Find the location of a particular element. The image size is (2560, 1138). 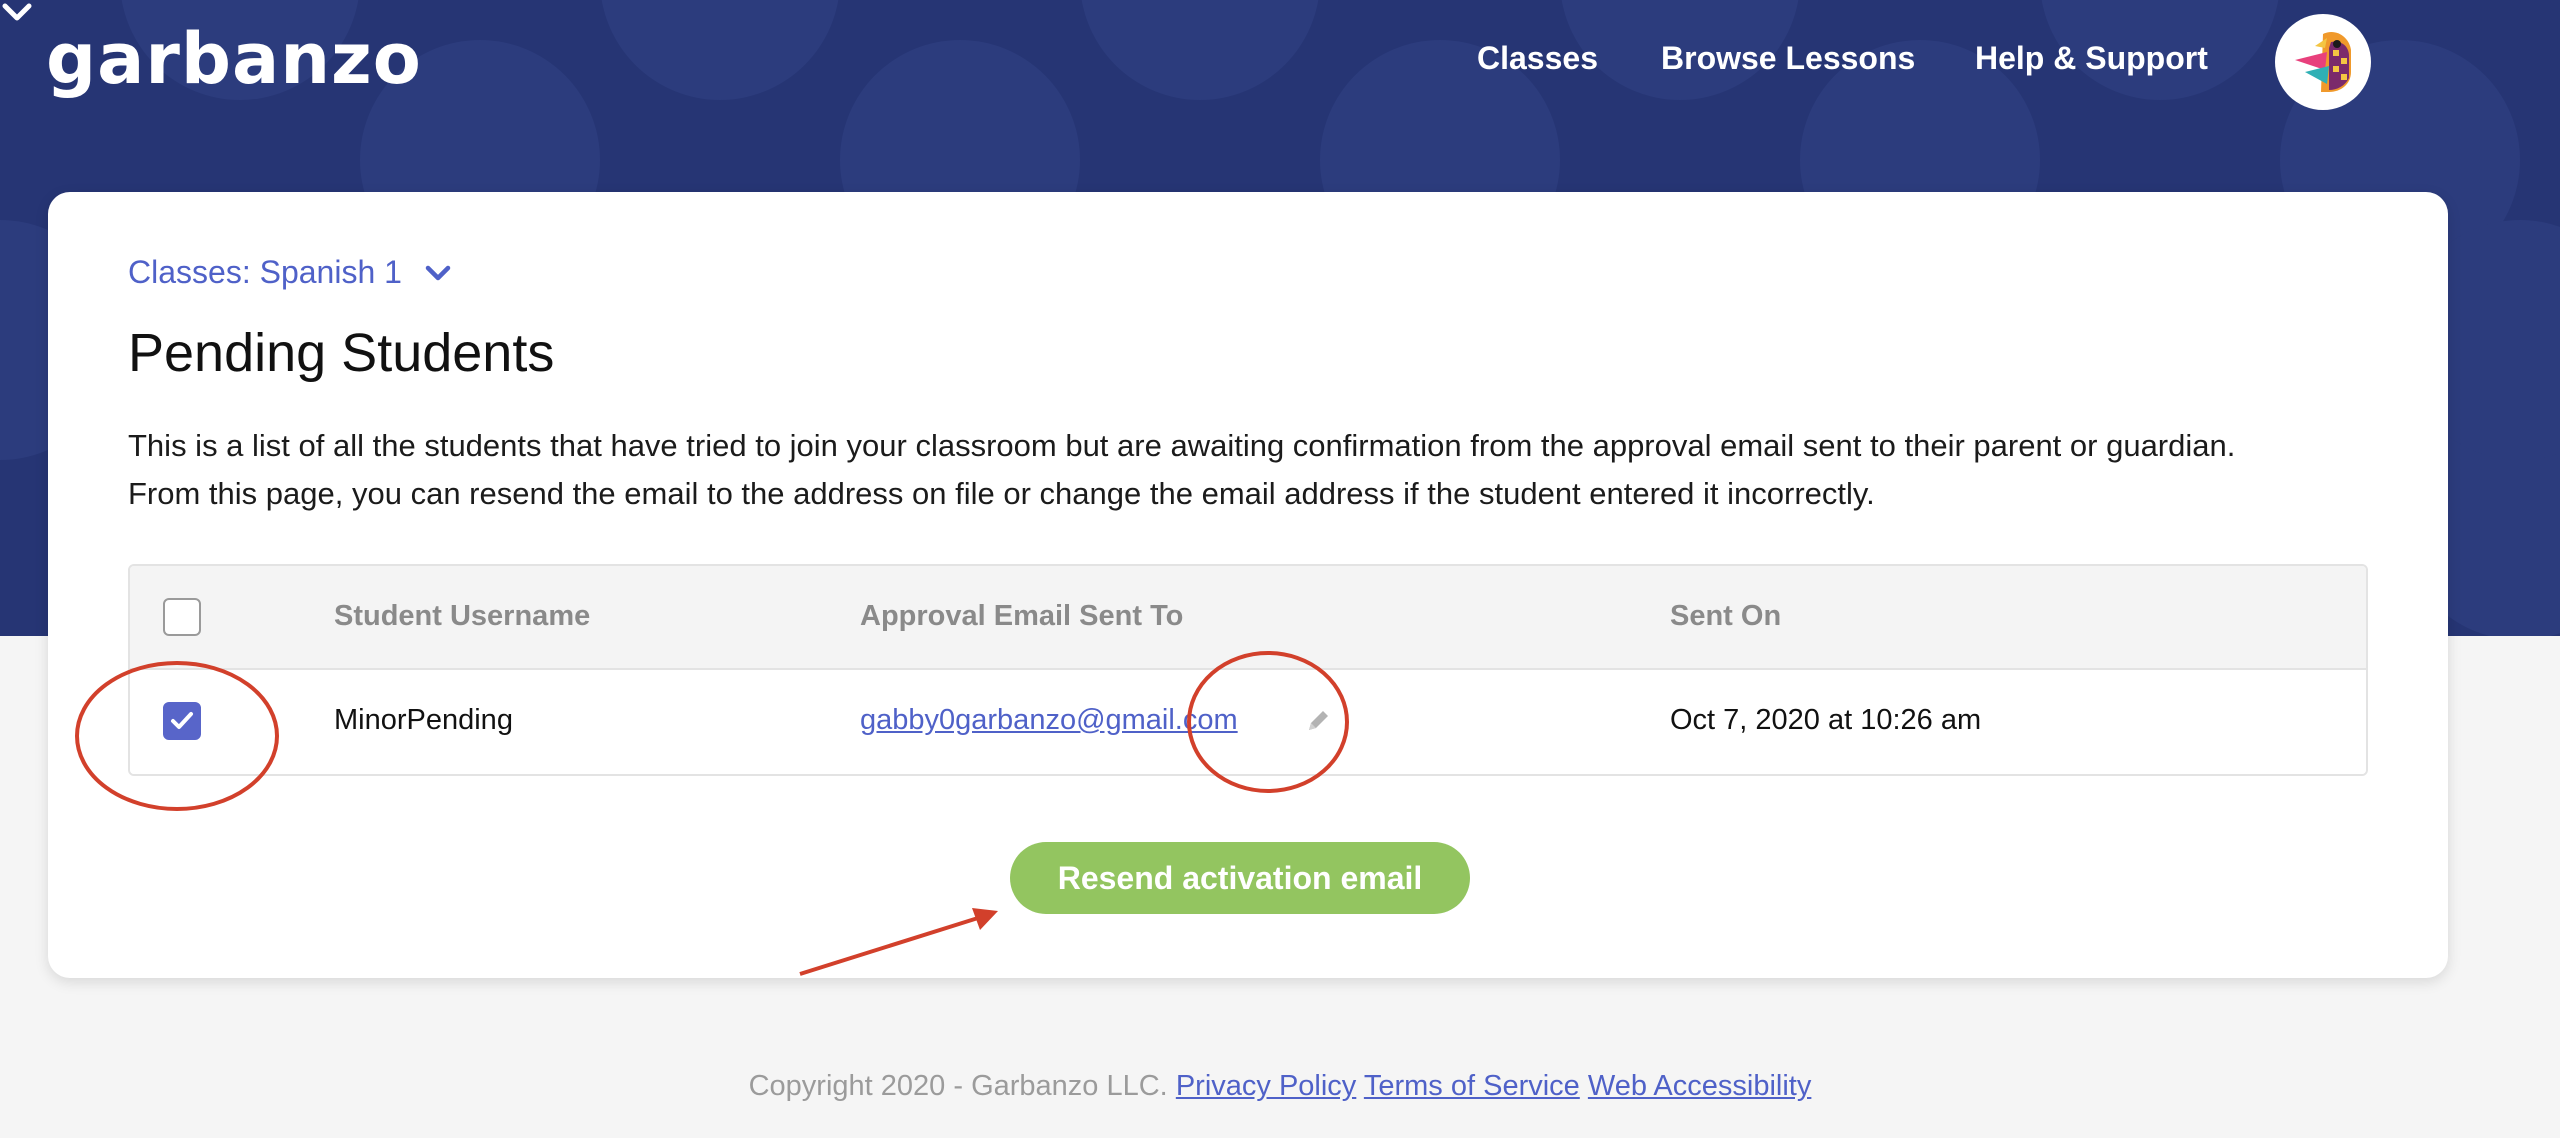

top-nav: Classes Browse Lessons Help & Support is located at coordinates (1280, 65).